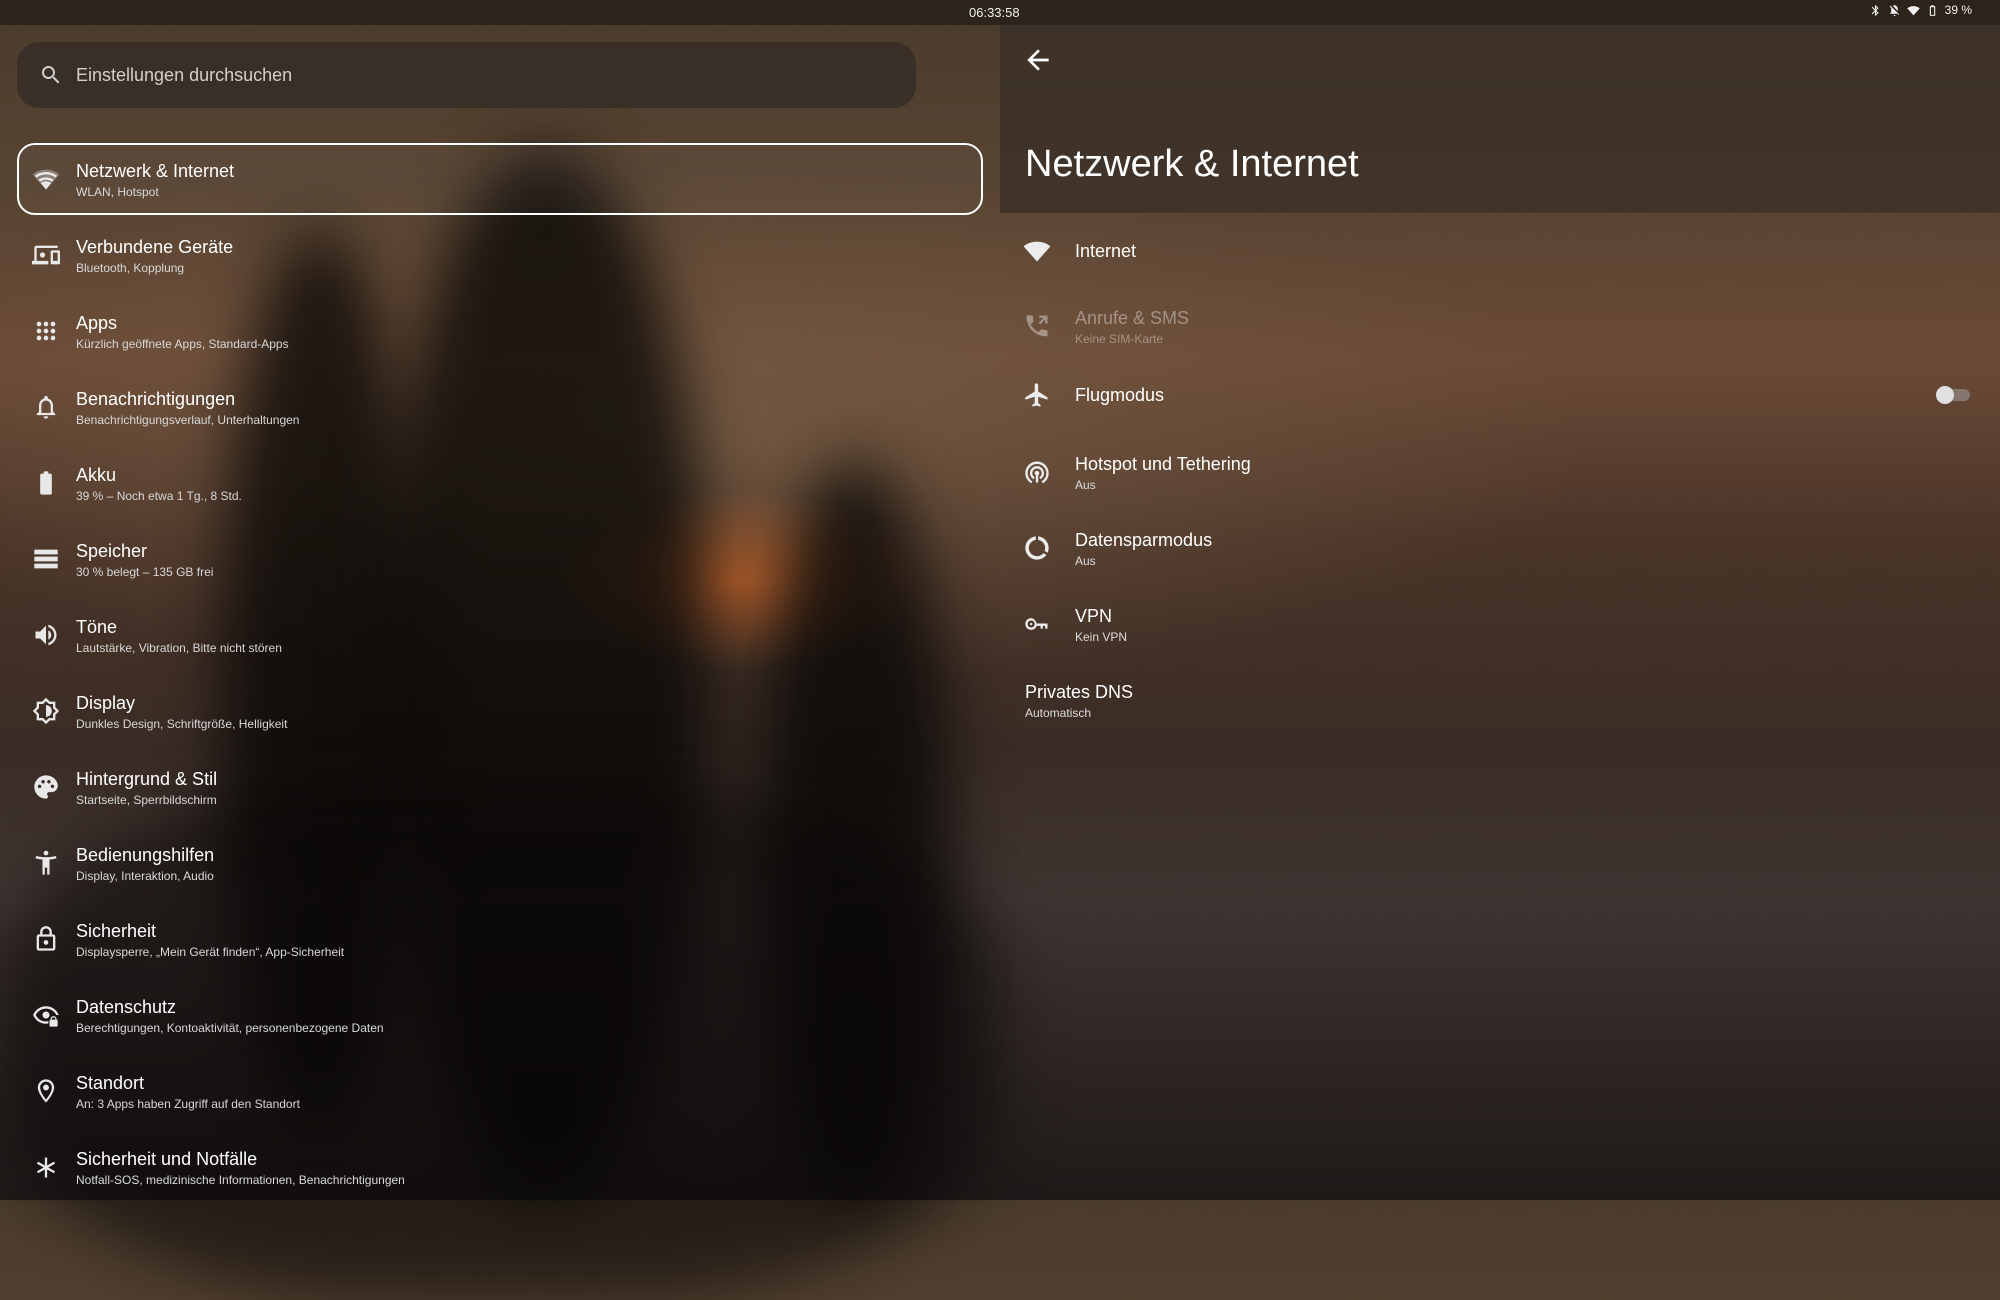 The image size is (2000, 1300). What do you see at coordinates (500, 483) in the screenshot?
I see `sidebar-item-battery: Akku 39 % – Noch etwa 1 Tg., 8 Std.` at bounding box center [500, 483].